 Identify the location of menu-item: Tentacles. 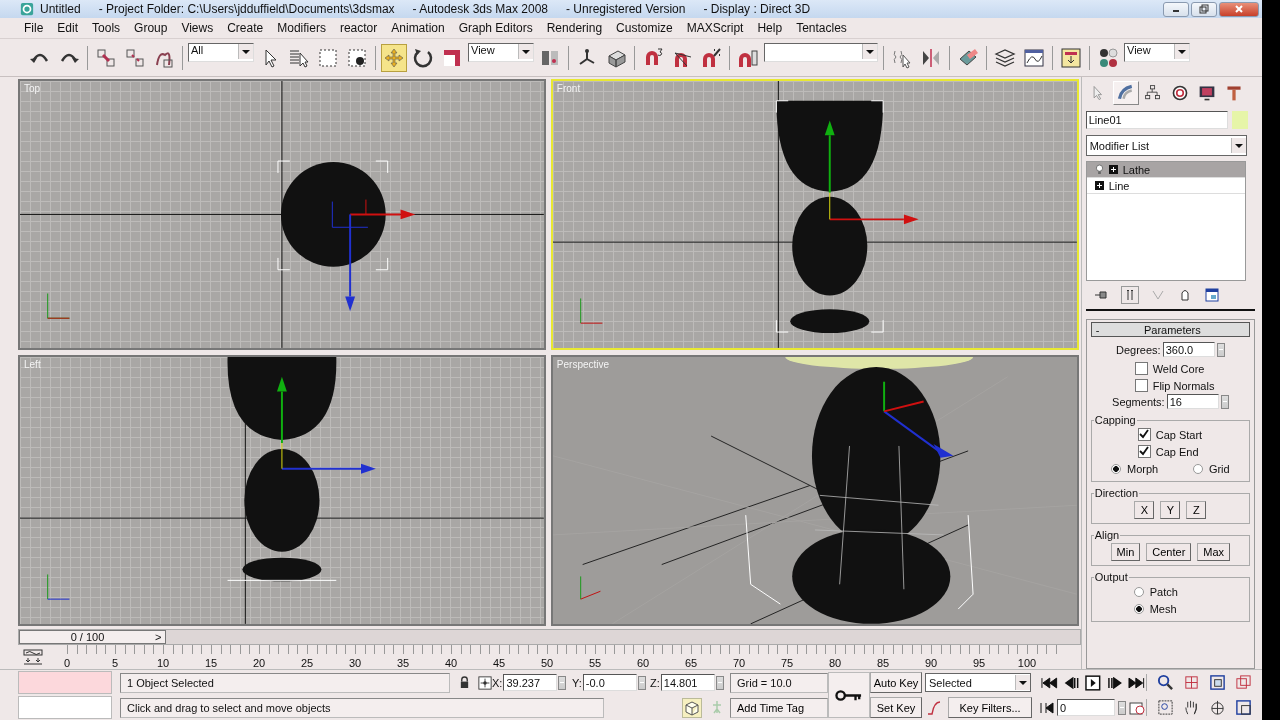
(821, 28).